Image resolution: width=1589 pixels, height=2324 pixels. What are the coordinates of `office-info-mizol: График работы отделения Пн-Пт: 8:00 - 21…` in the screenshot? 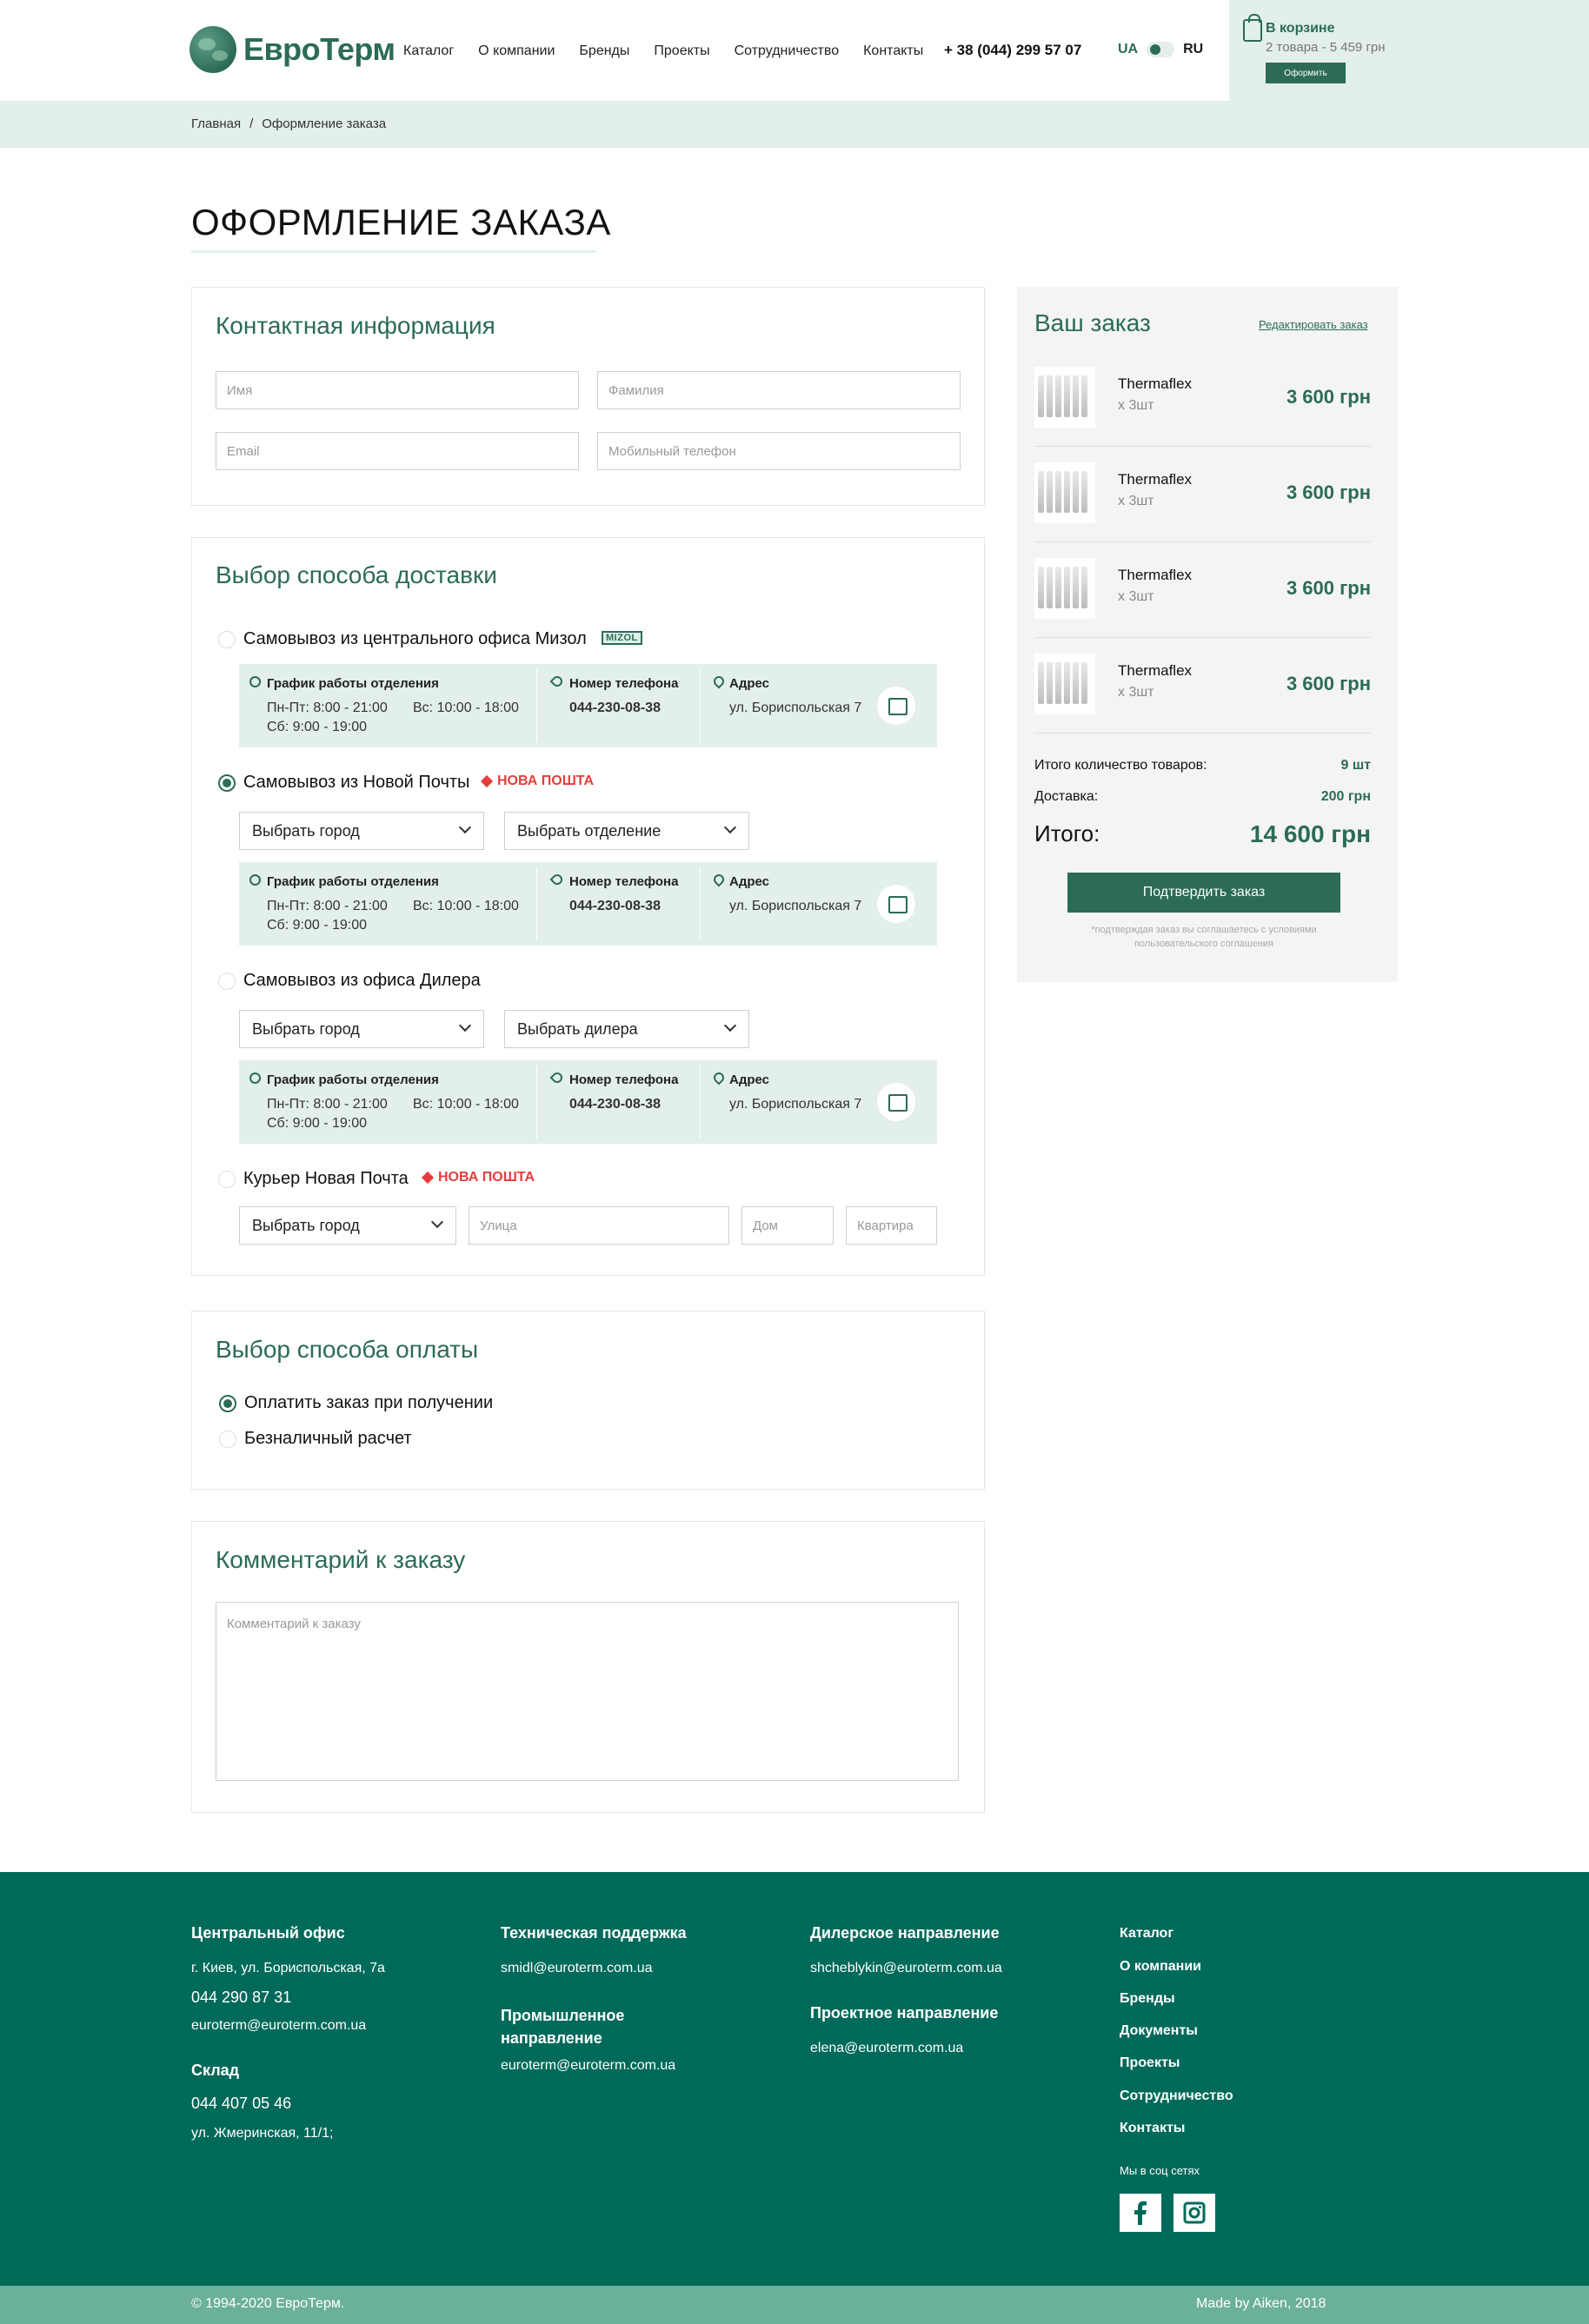 It's located at (588, 706).